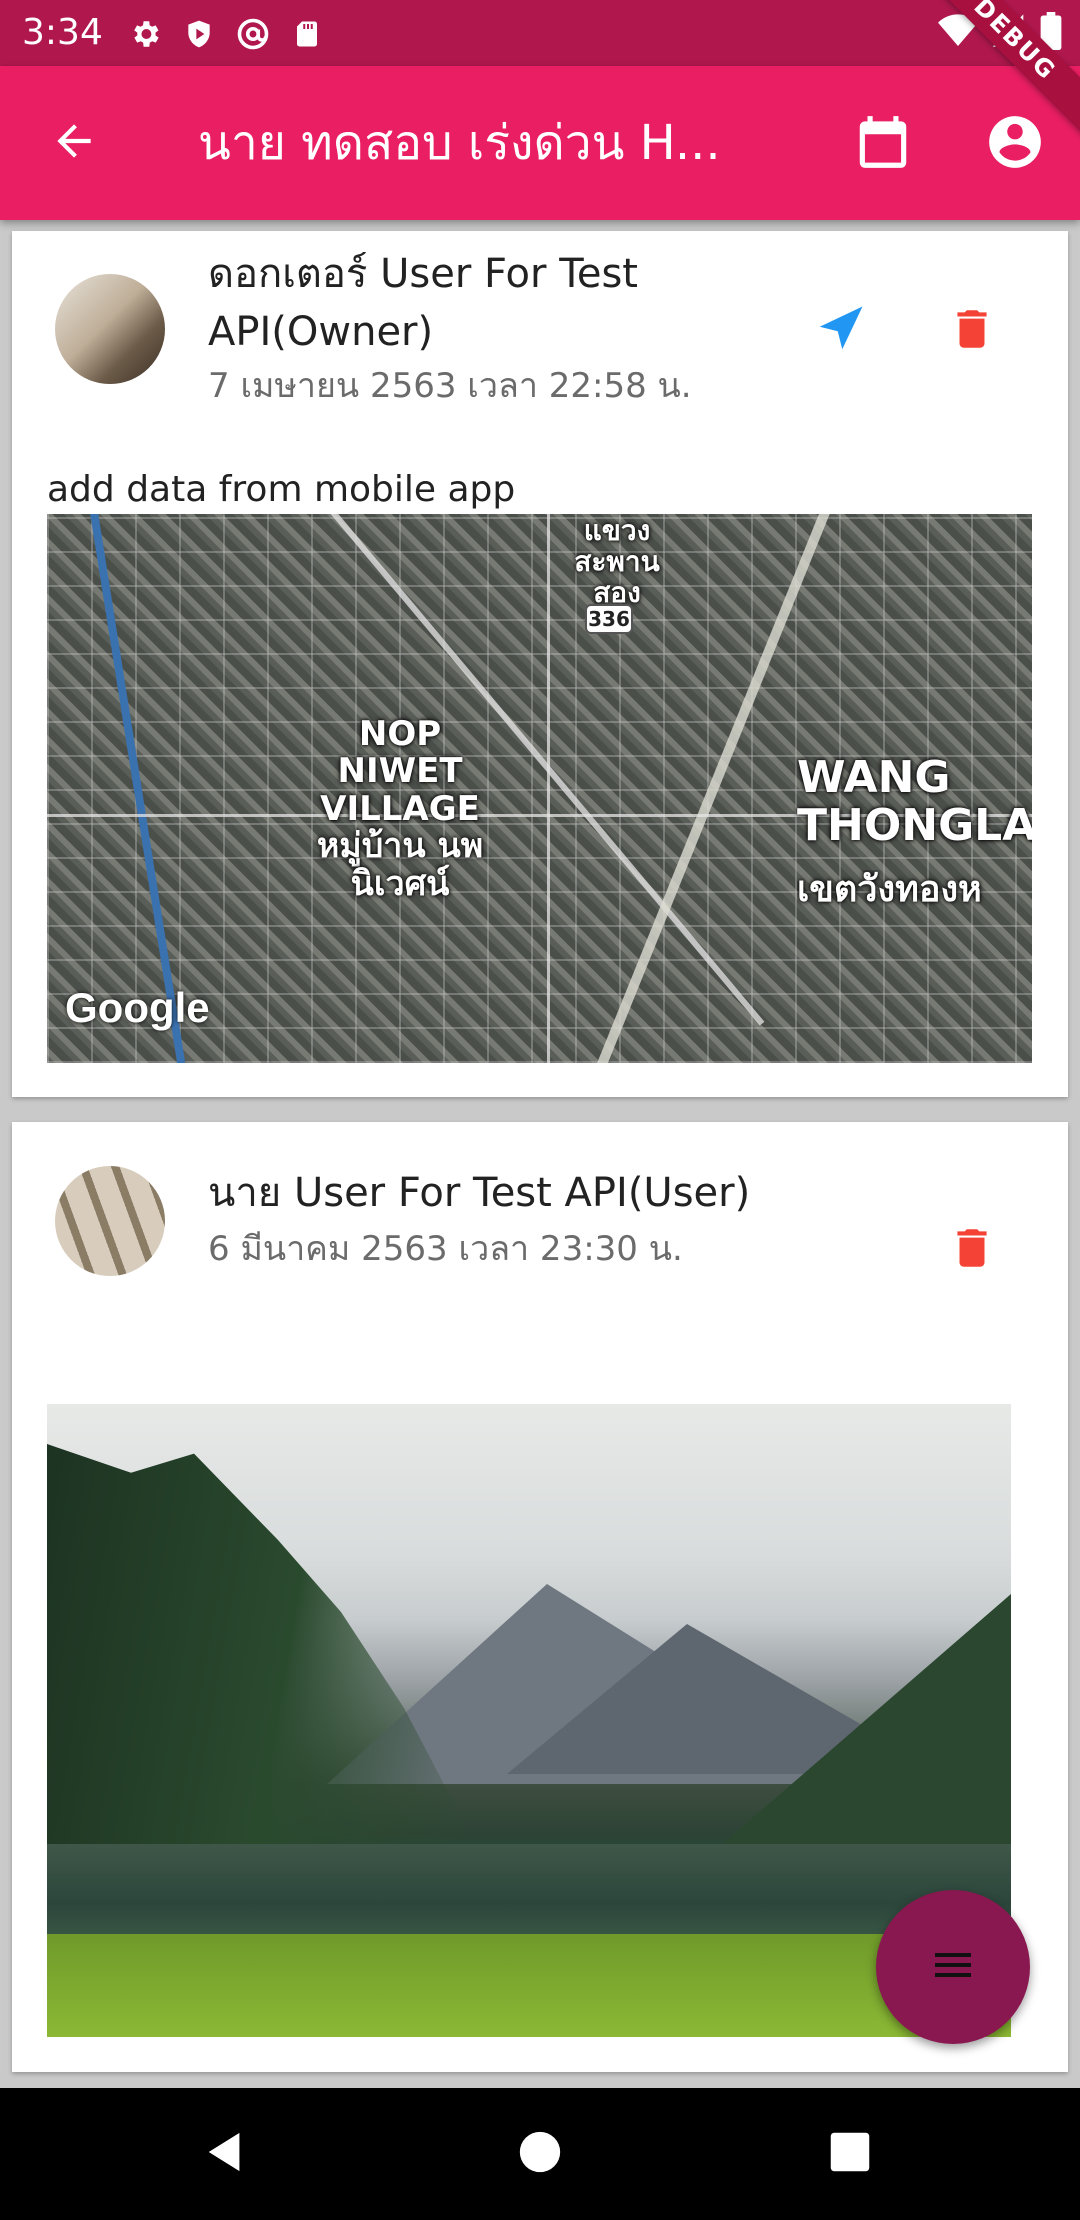 Image resolution: width=1080 pixels, height=2220 pixels. Describe the element at coordinates (529, 1985) in the screenshot. I see `photo-grass` at that location.